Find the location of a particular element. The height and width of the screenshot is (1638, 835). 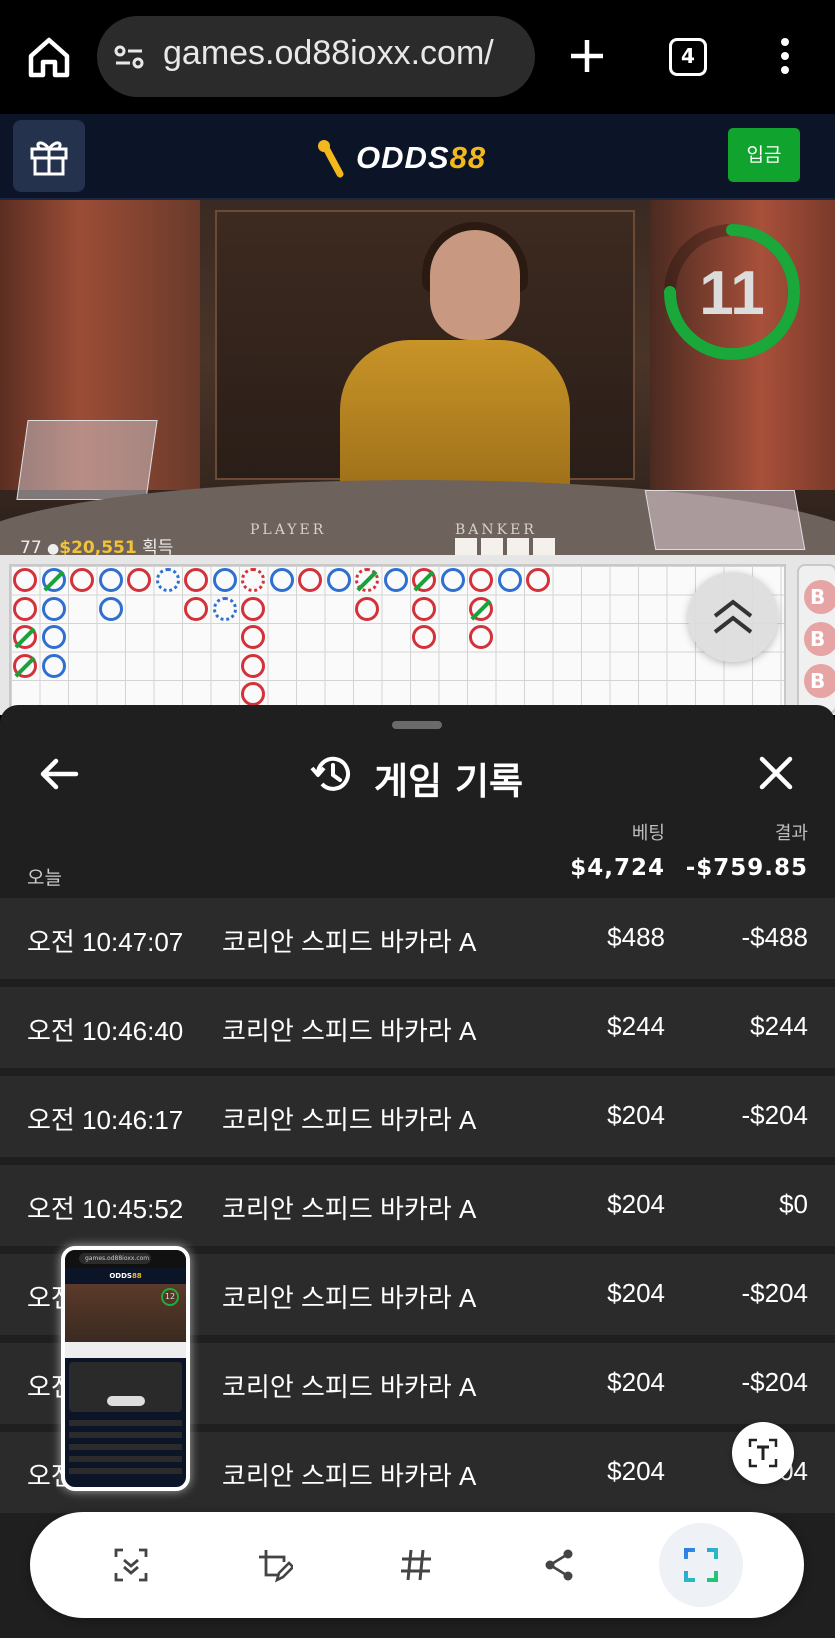

crop-edit-button is located at coordinates (274, 1565).